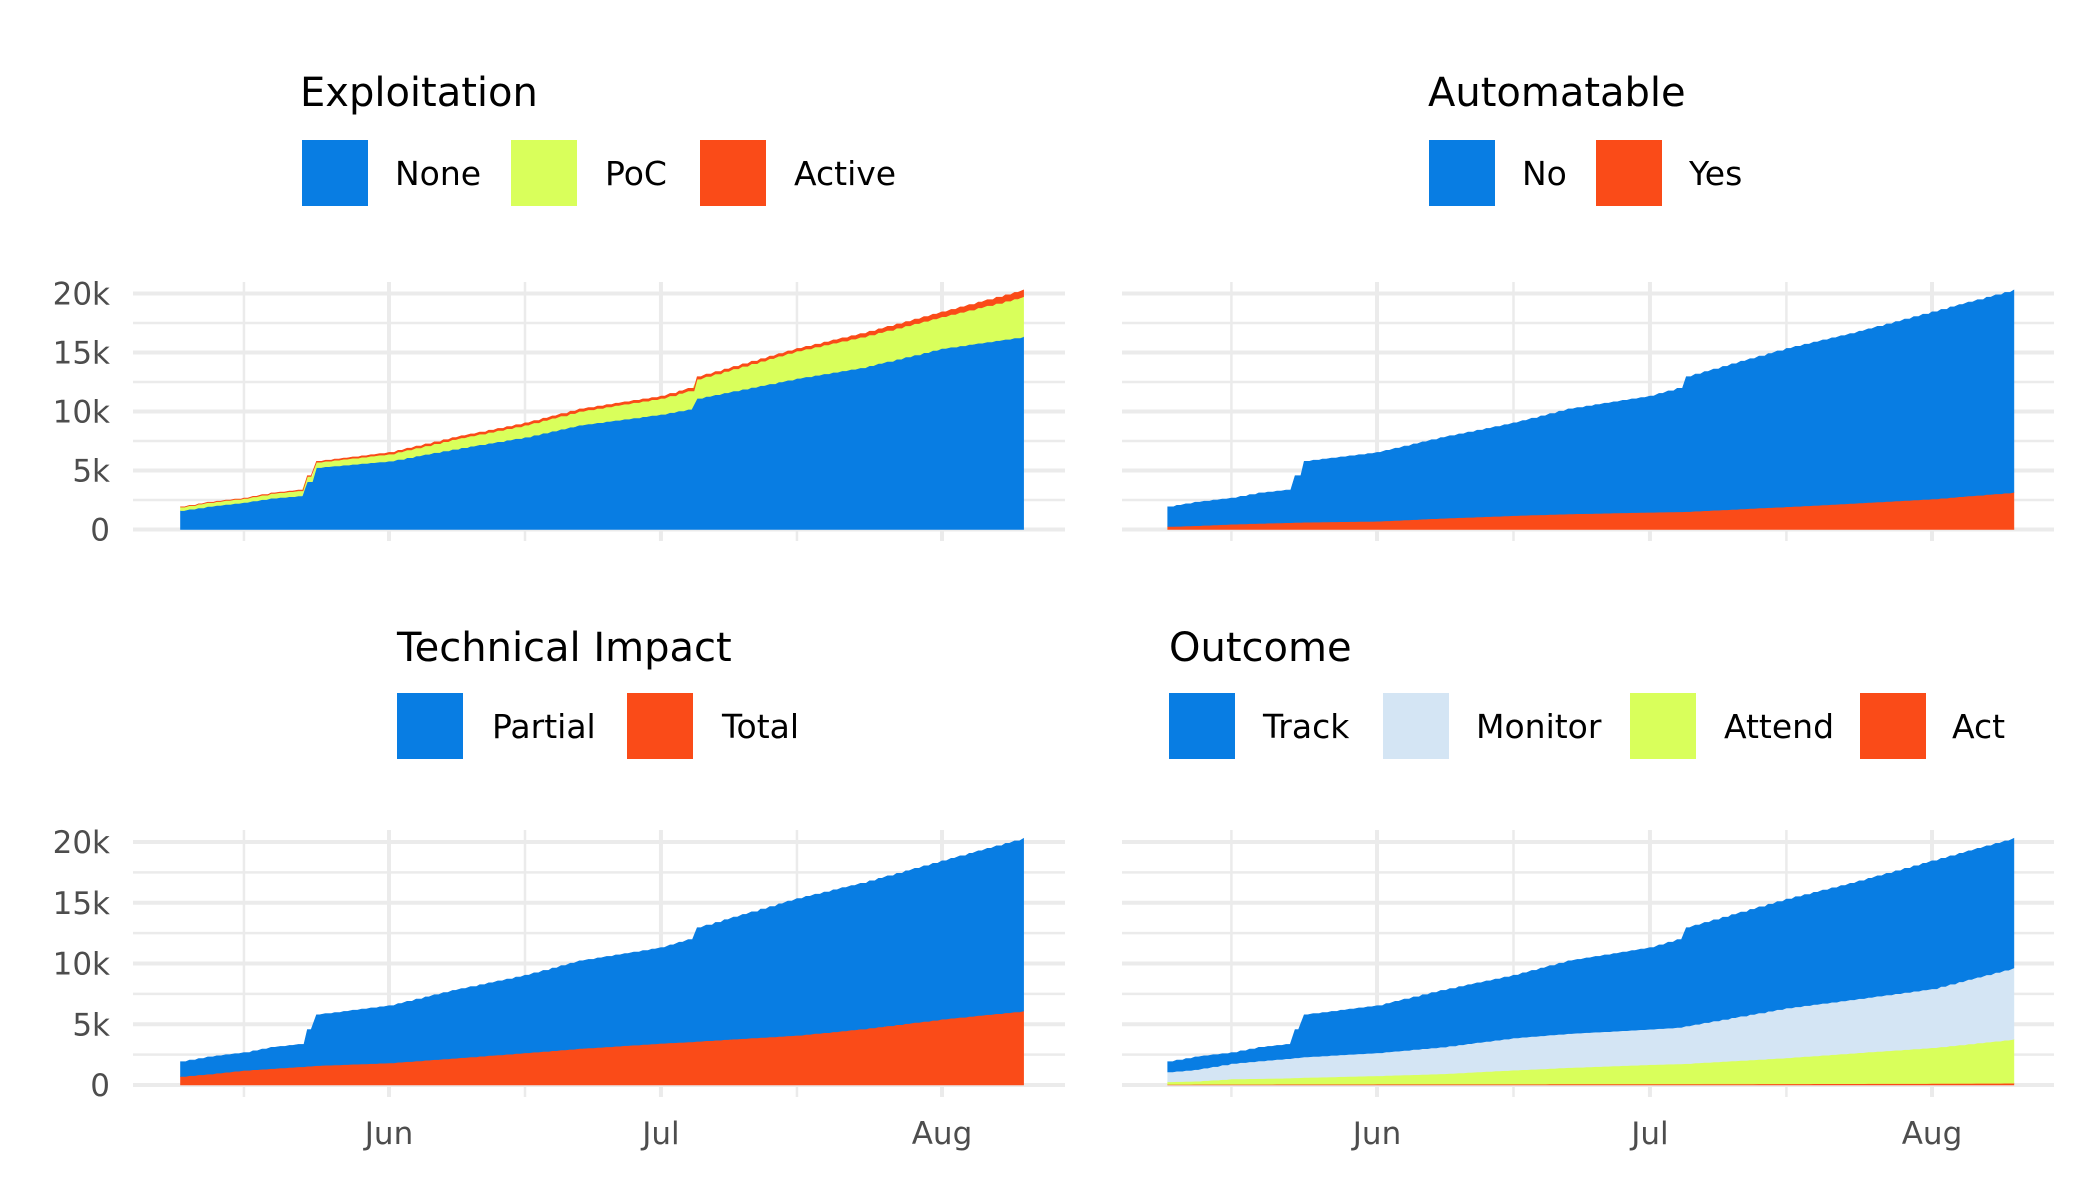  What do you see at coordinates (1978, 726) in the screenshot?
I see `legend-label-act: Act` at bounding box center [1978, 726].